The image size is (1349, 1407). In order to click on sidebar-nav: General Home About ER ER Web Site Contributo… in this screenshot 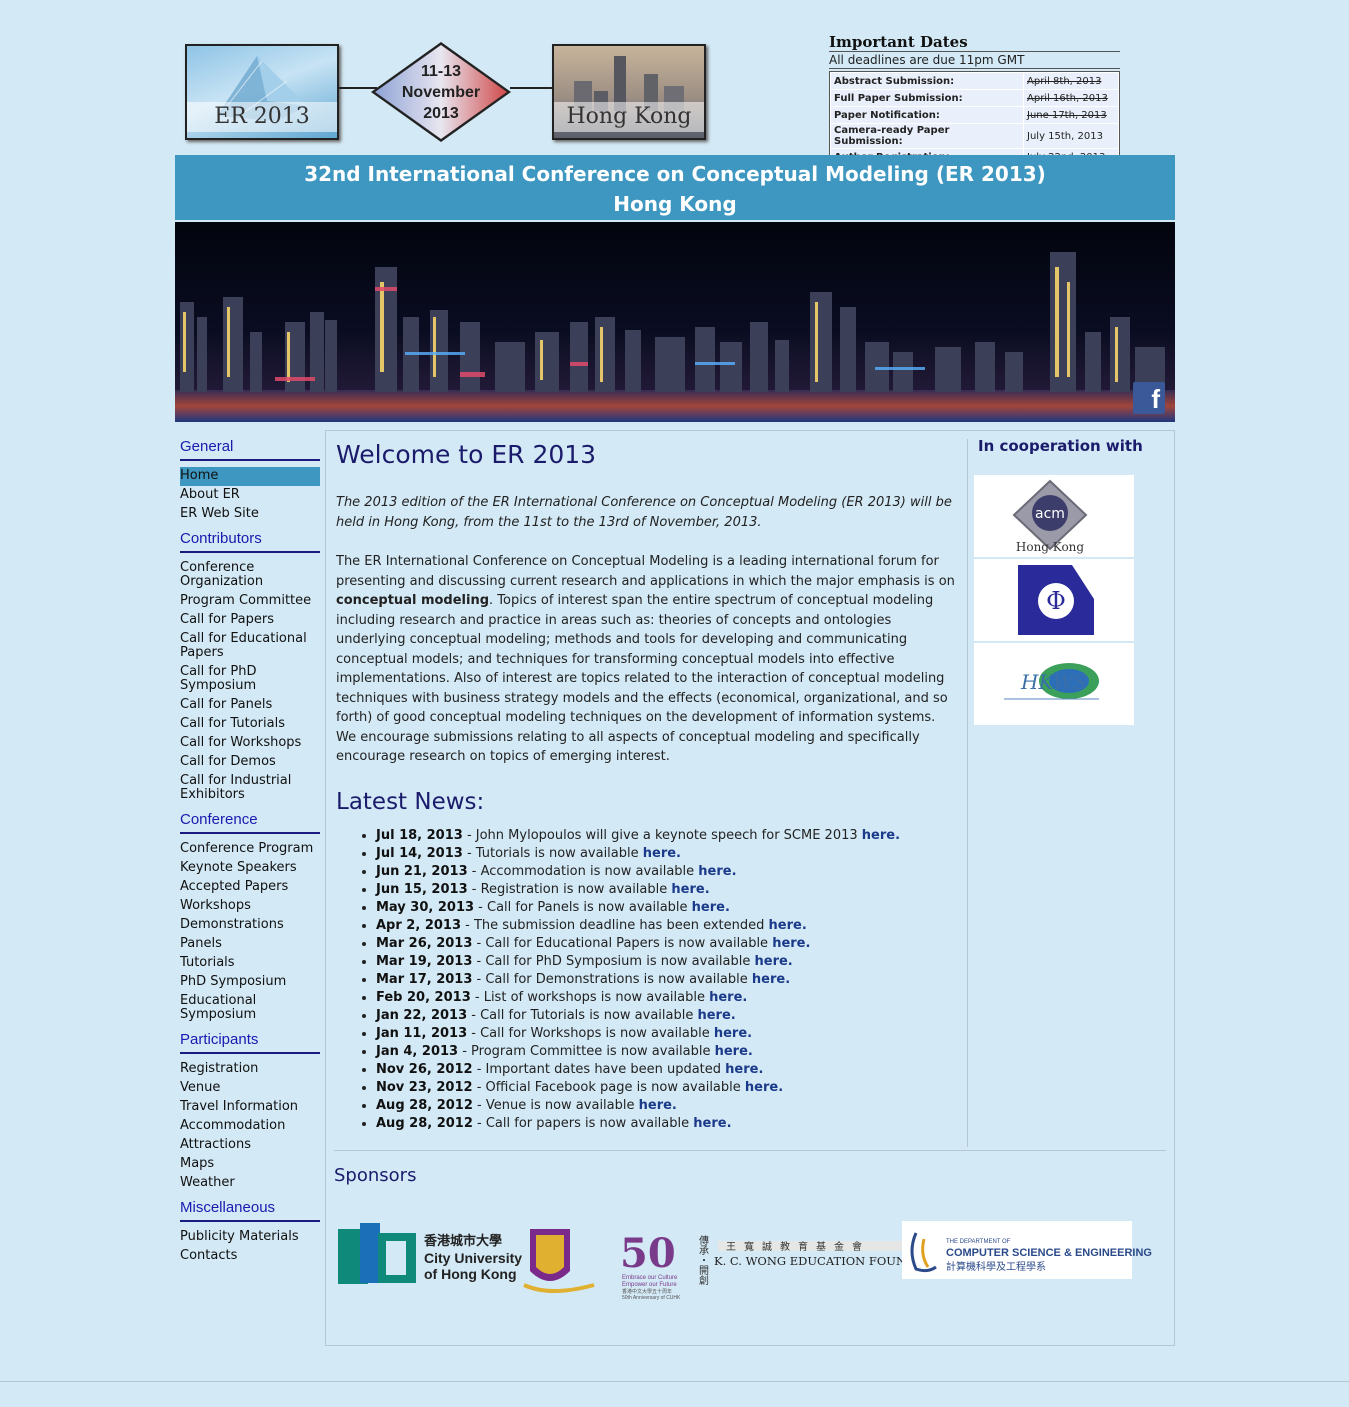, I will do `click(250, 852)`.